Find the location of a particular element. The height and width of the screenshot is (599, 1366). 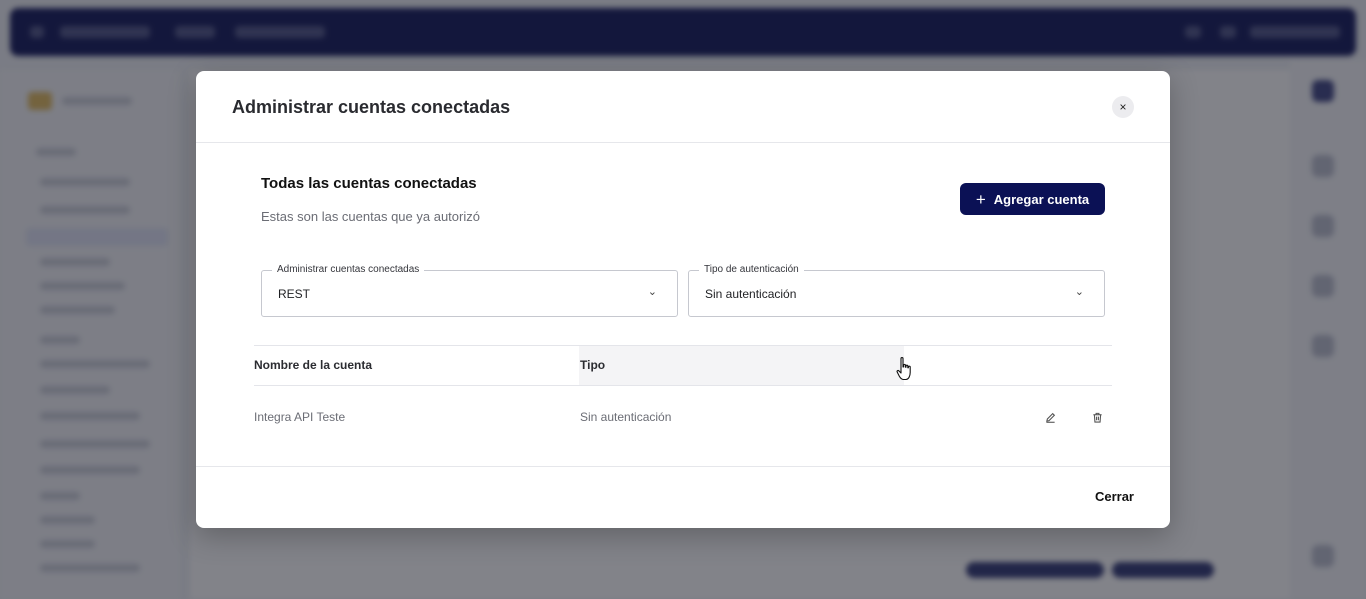

table-row: Integra API Teste Sin autenticación is located at coordinates (683, 416).